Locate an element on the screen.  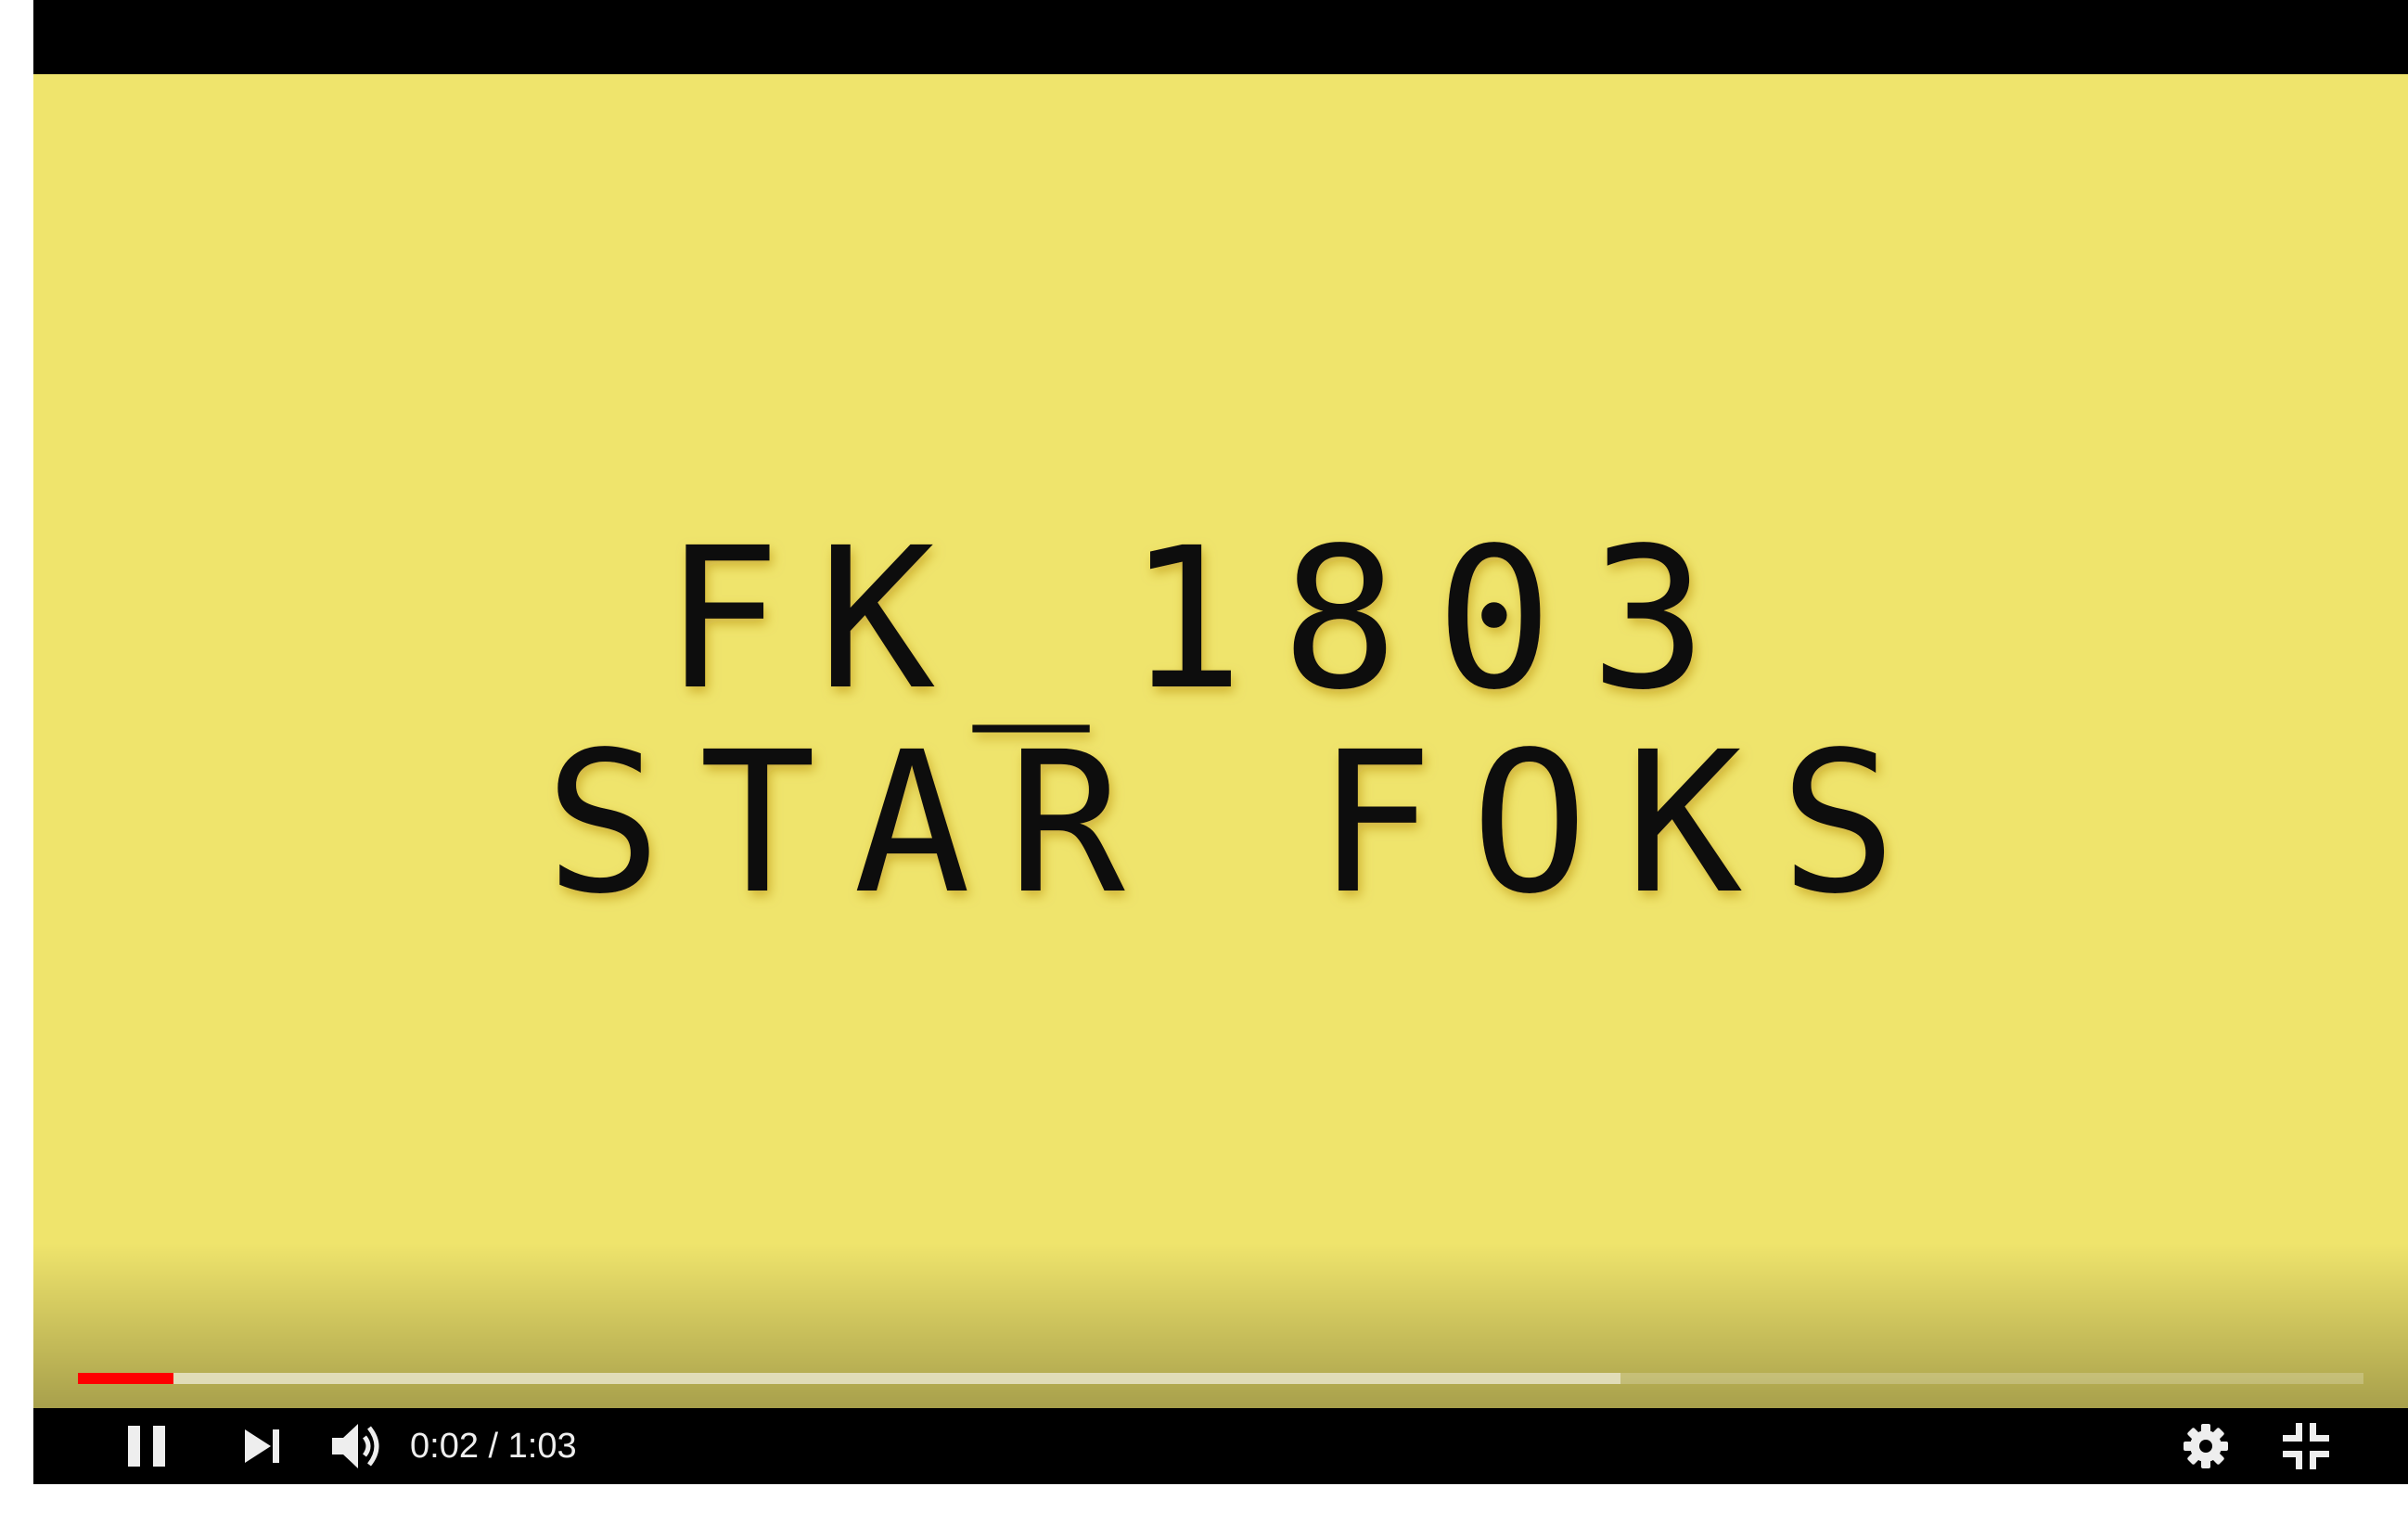
next-button is located at coordinates (261, 1446).